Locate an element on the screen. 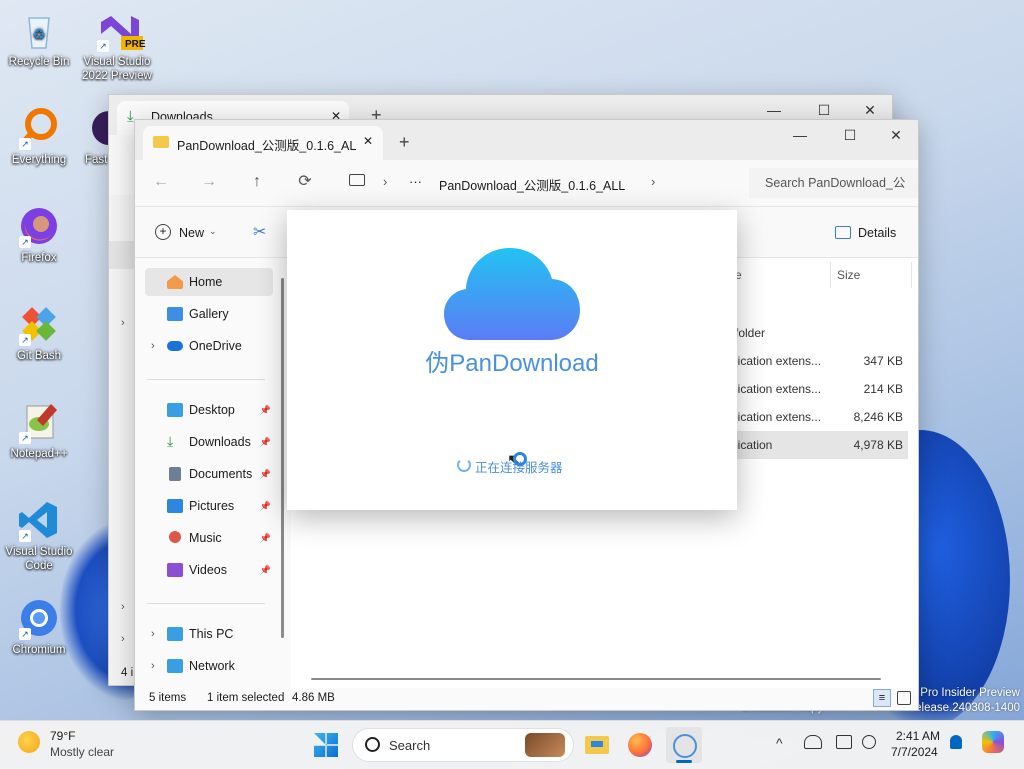  cloud-logo-icon is located at coordinates (512, 294).